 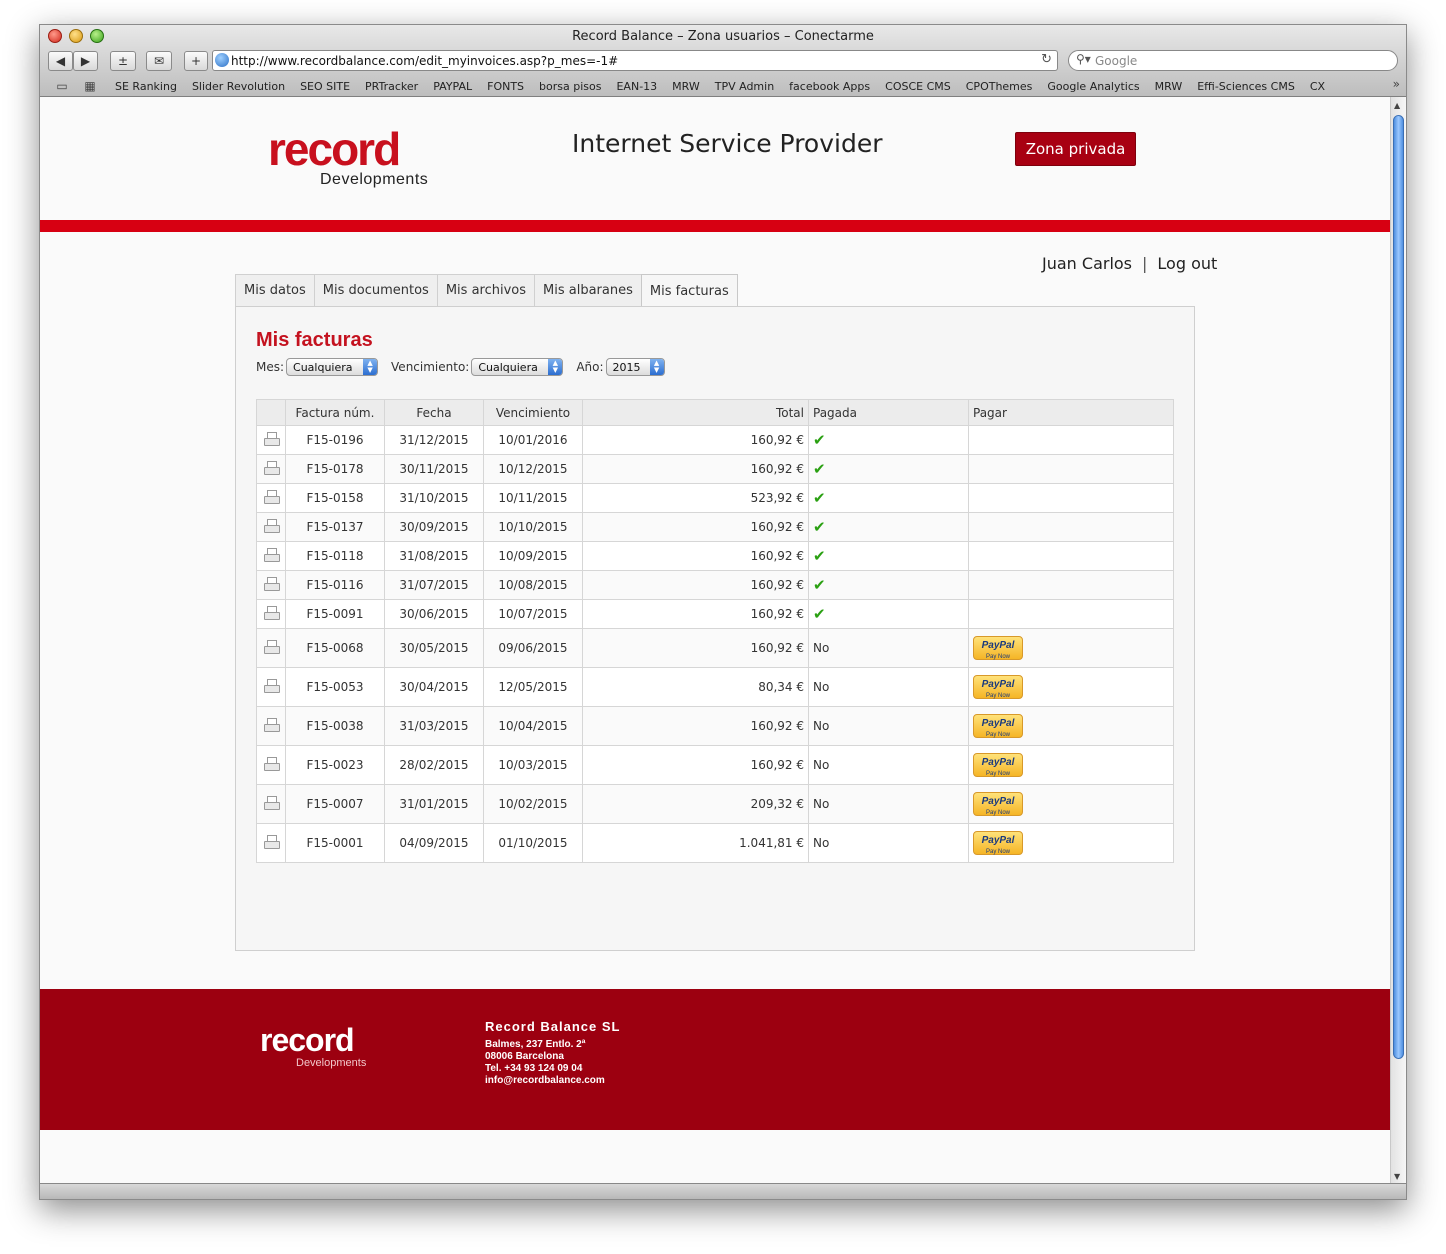 What do you see at coordinates (146, 86) in the screenshot?
I see `bookmark-item: SE Ranking` at bounding box center [146, 86].